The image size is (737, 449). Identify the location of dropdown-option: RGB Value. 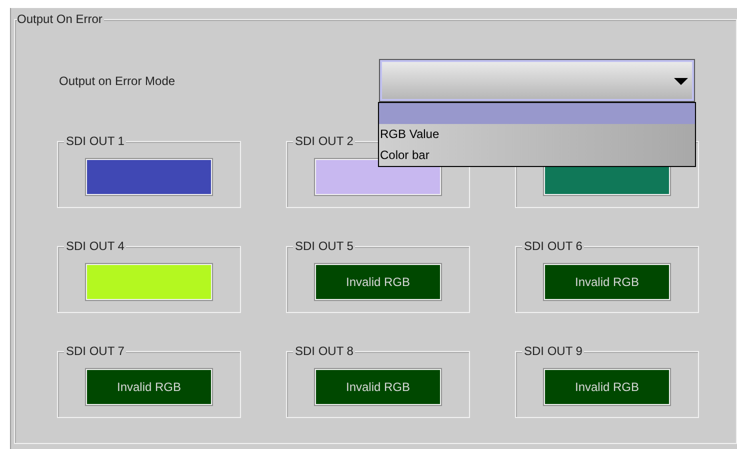
(537, 134).